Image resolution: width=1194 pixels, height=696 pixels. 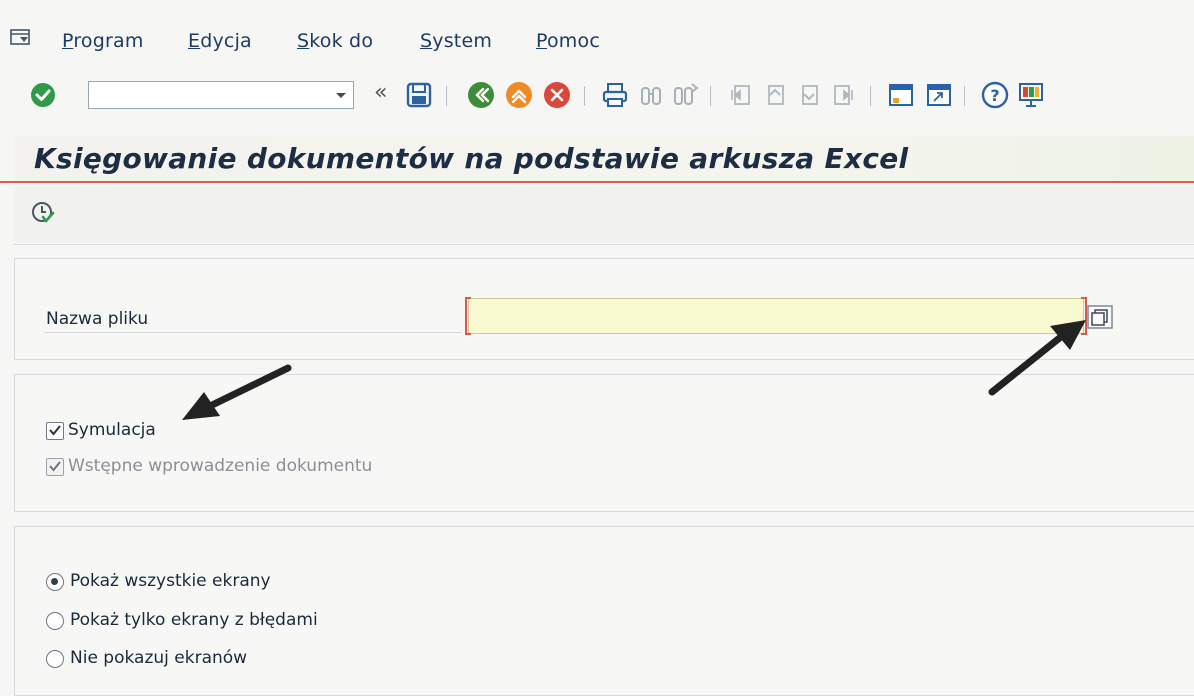 What do you see at coordinates (604, 214) in the screenshot?
I see `application-toolbar` at bounding box center [604, 214].